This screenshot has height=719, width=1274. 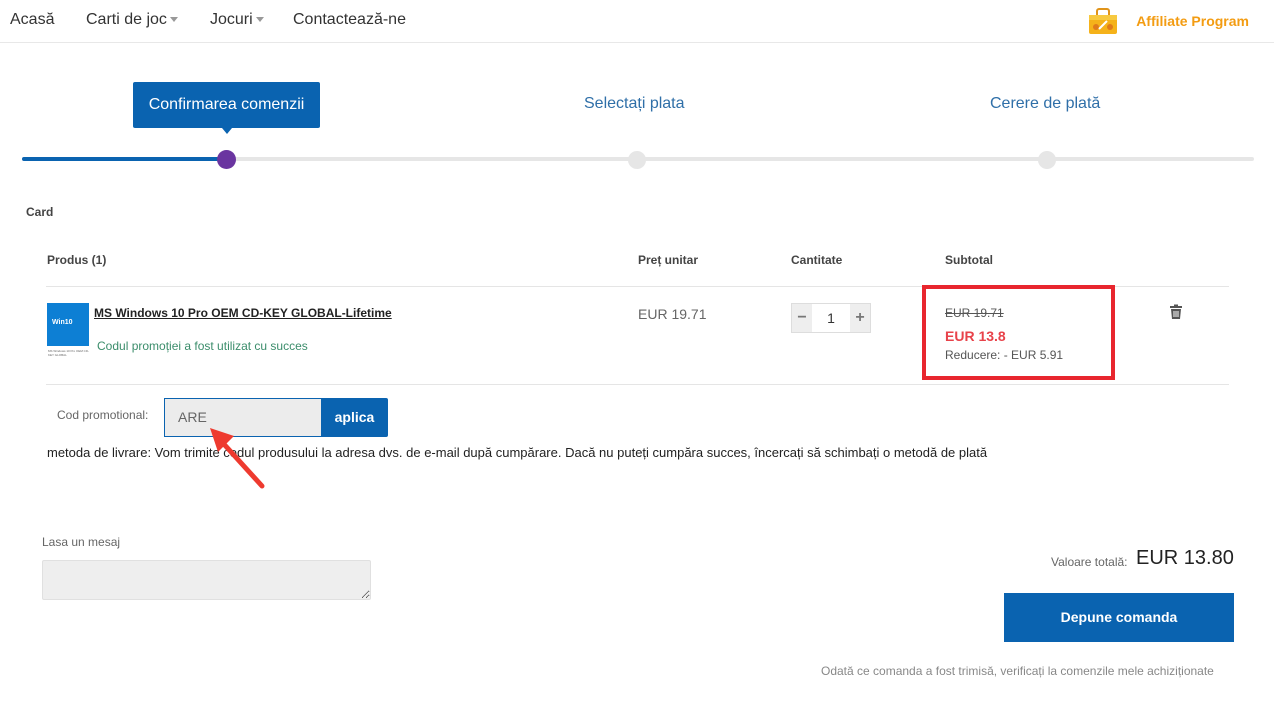 What do you see at coordinates (969, 260) in the screenshot?
I see `column-header-subtotal: Subtotal` at bounding box center [969, 260].